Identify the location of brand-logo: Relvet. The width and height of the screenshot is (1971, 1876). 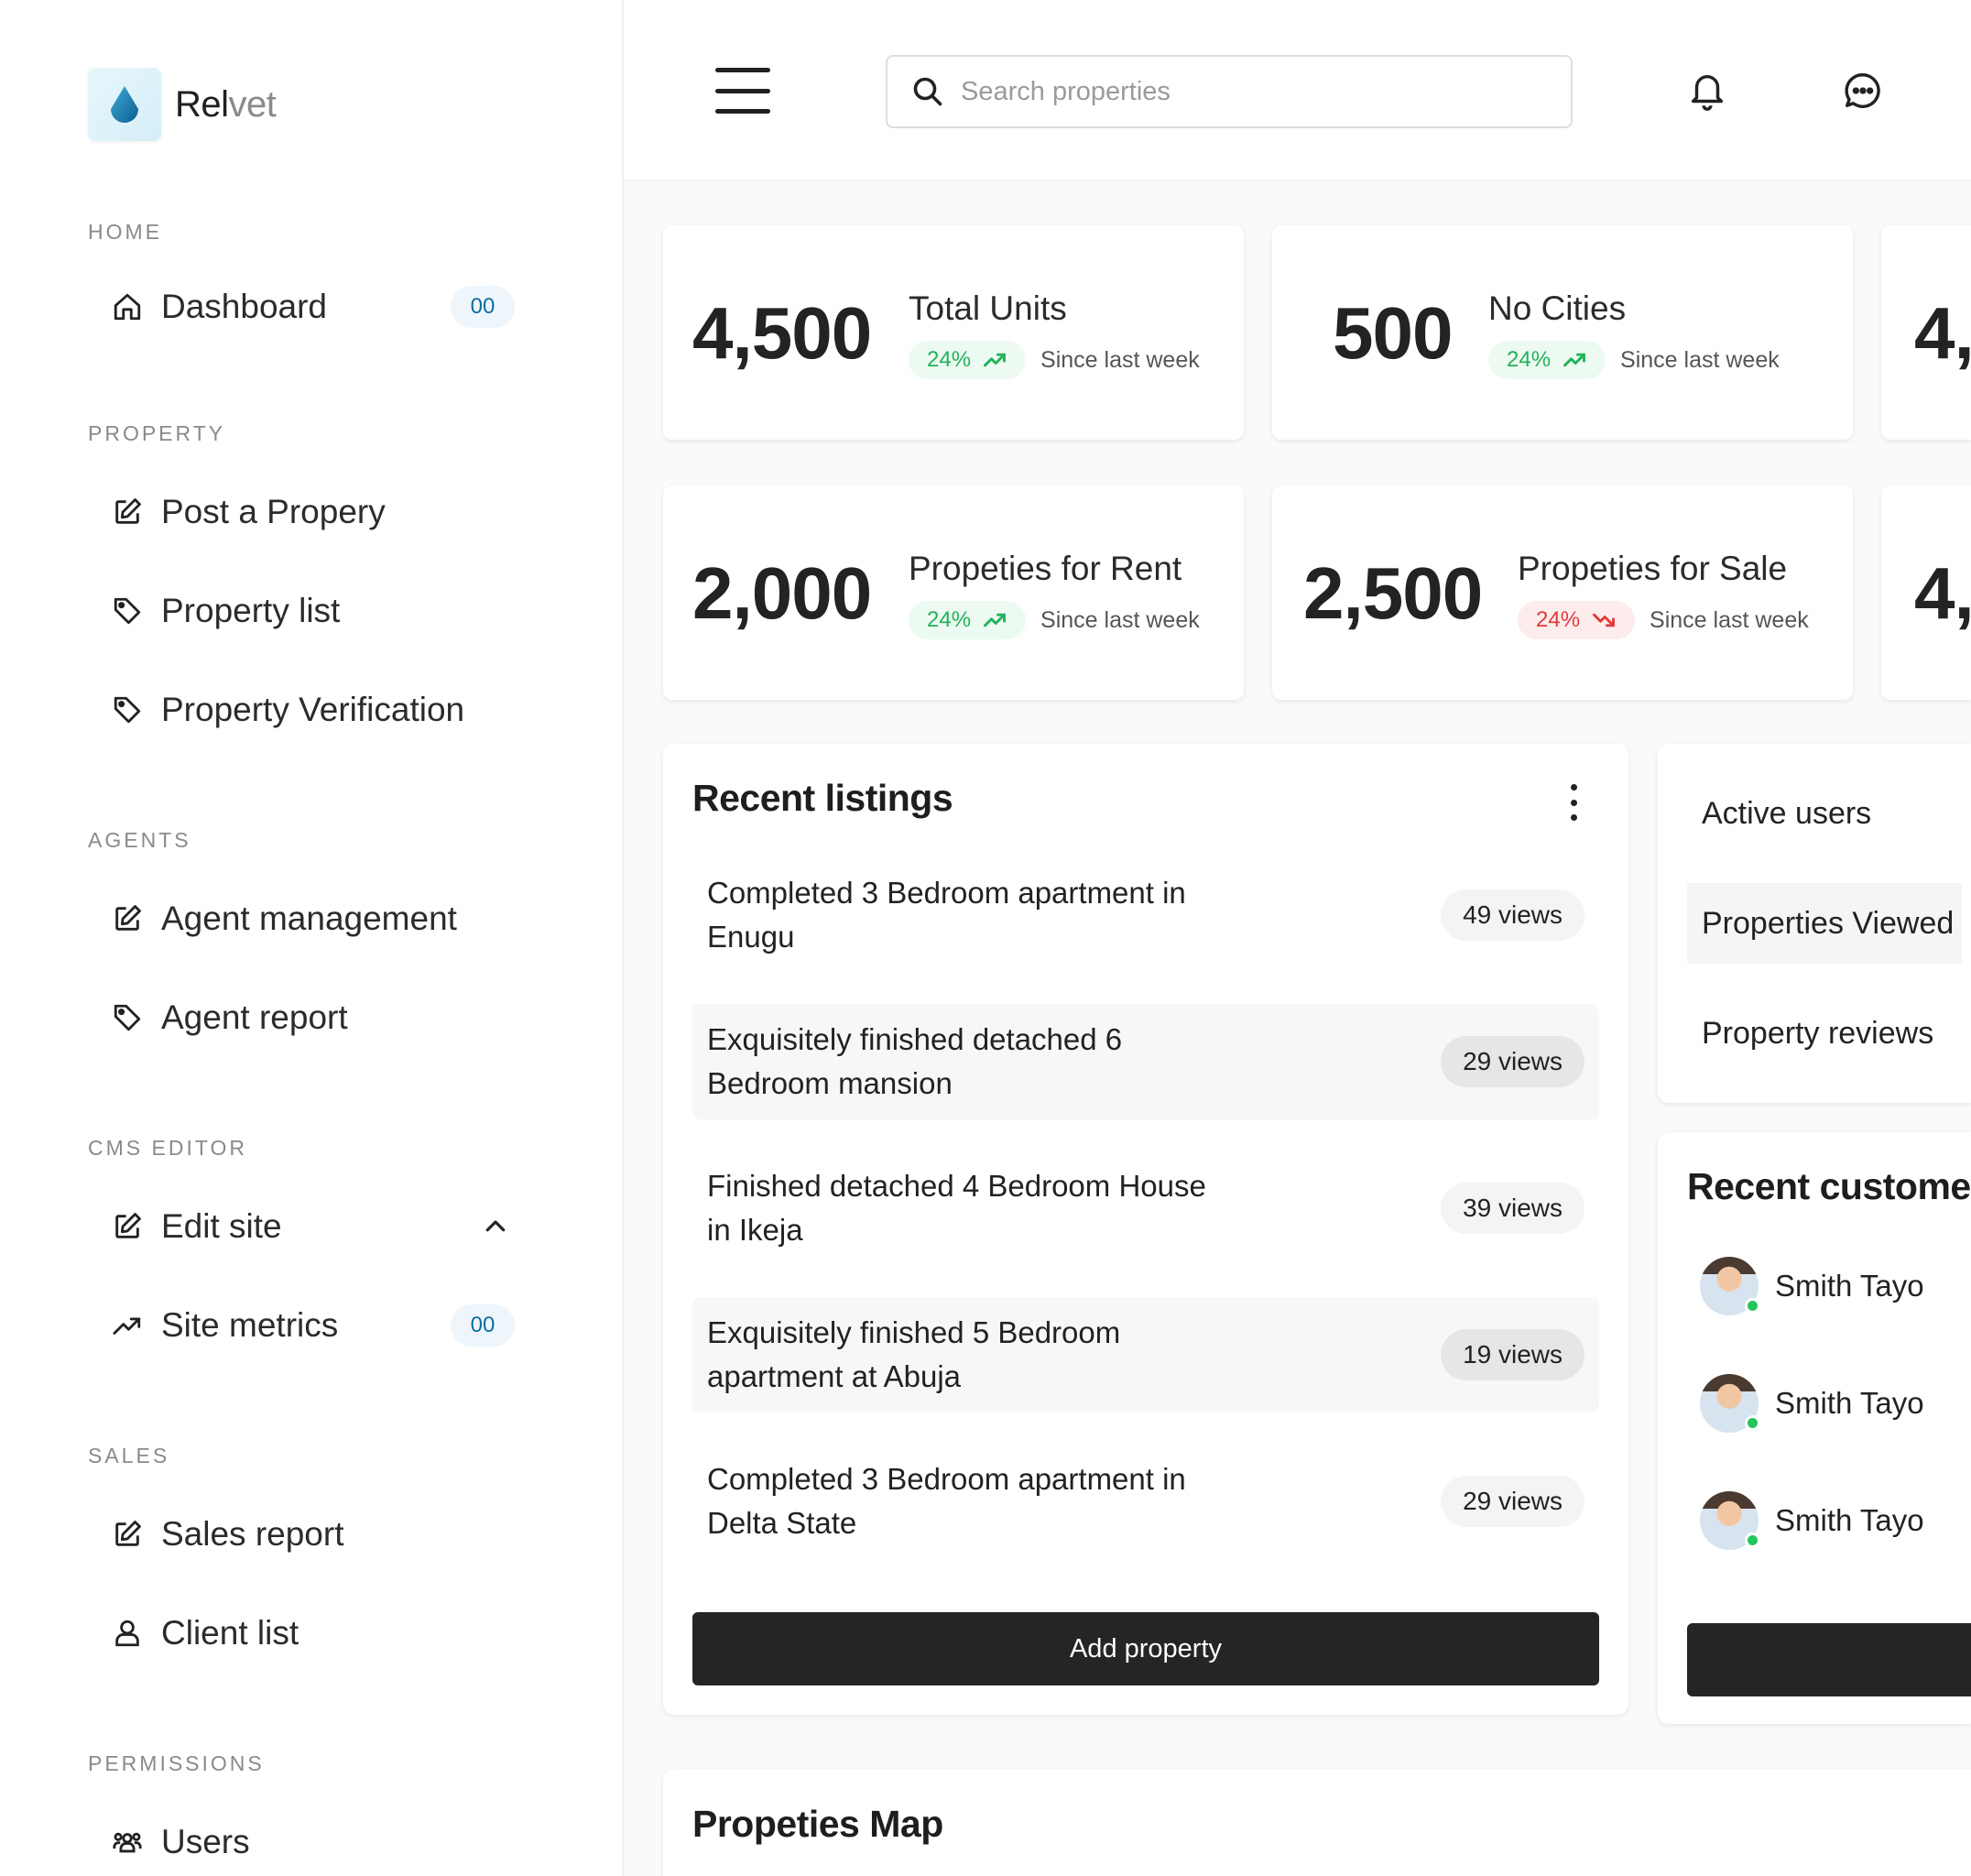
(182, 104).